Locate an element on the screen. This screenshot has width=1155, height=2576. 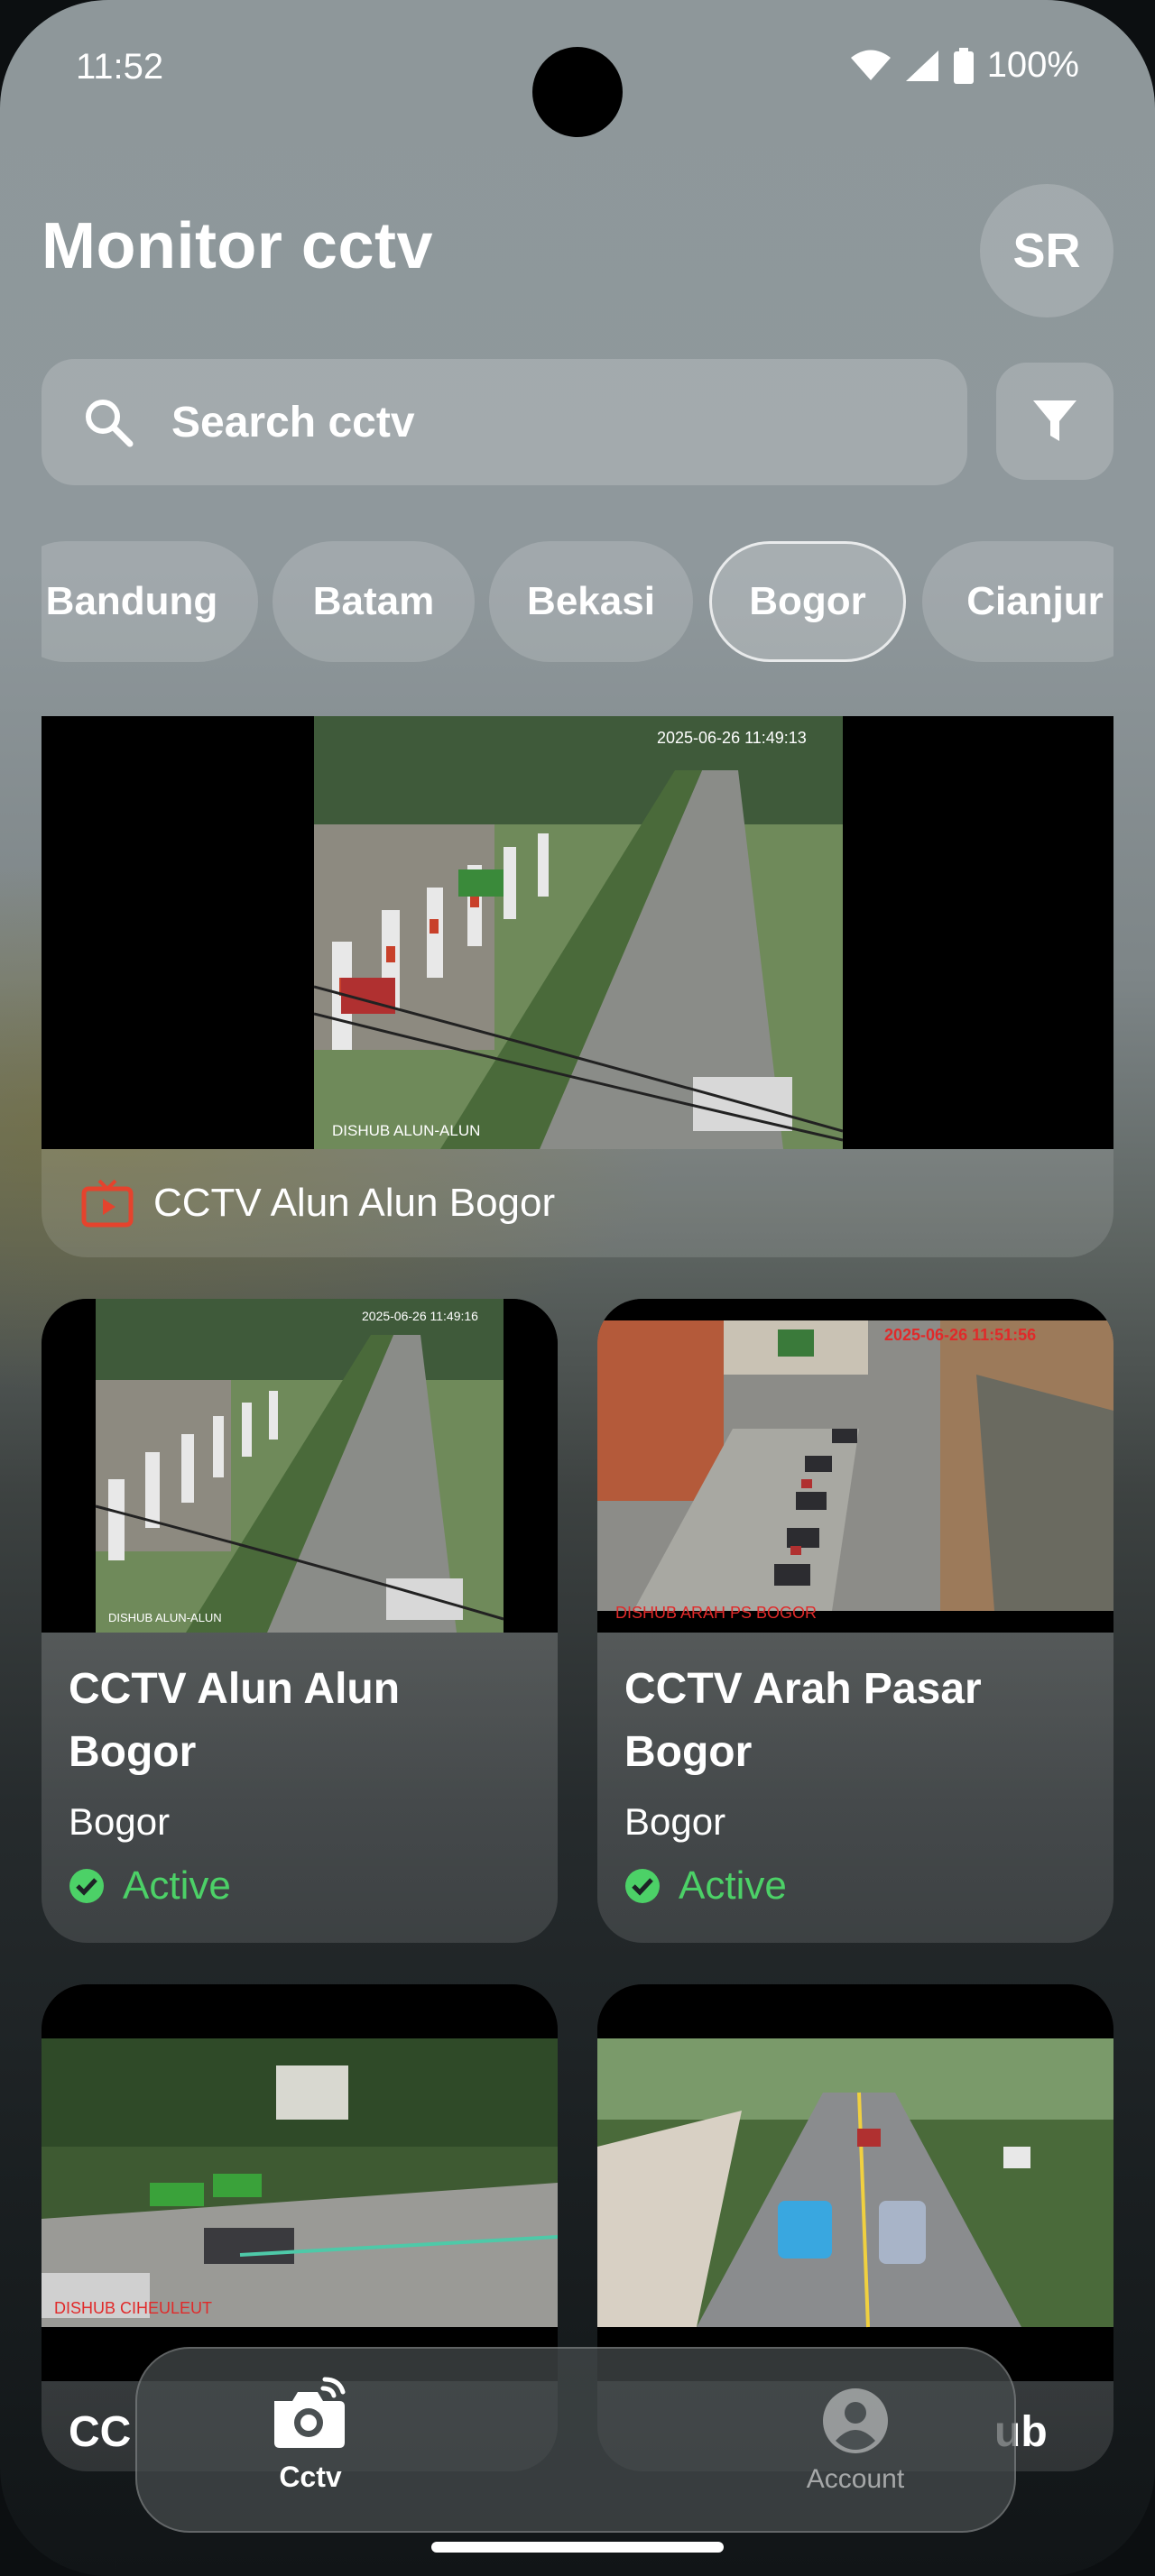
search-icon is located at coordinates (110, 423).